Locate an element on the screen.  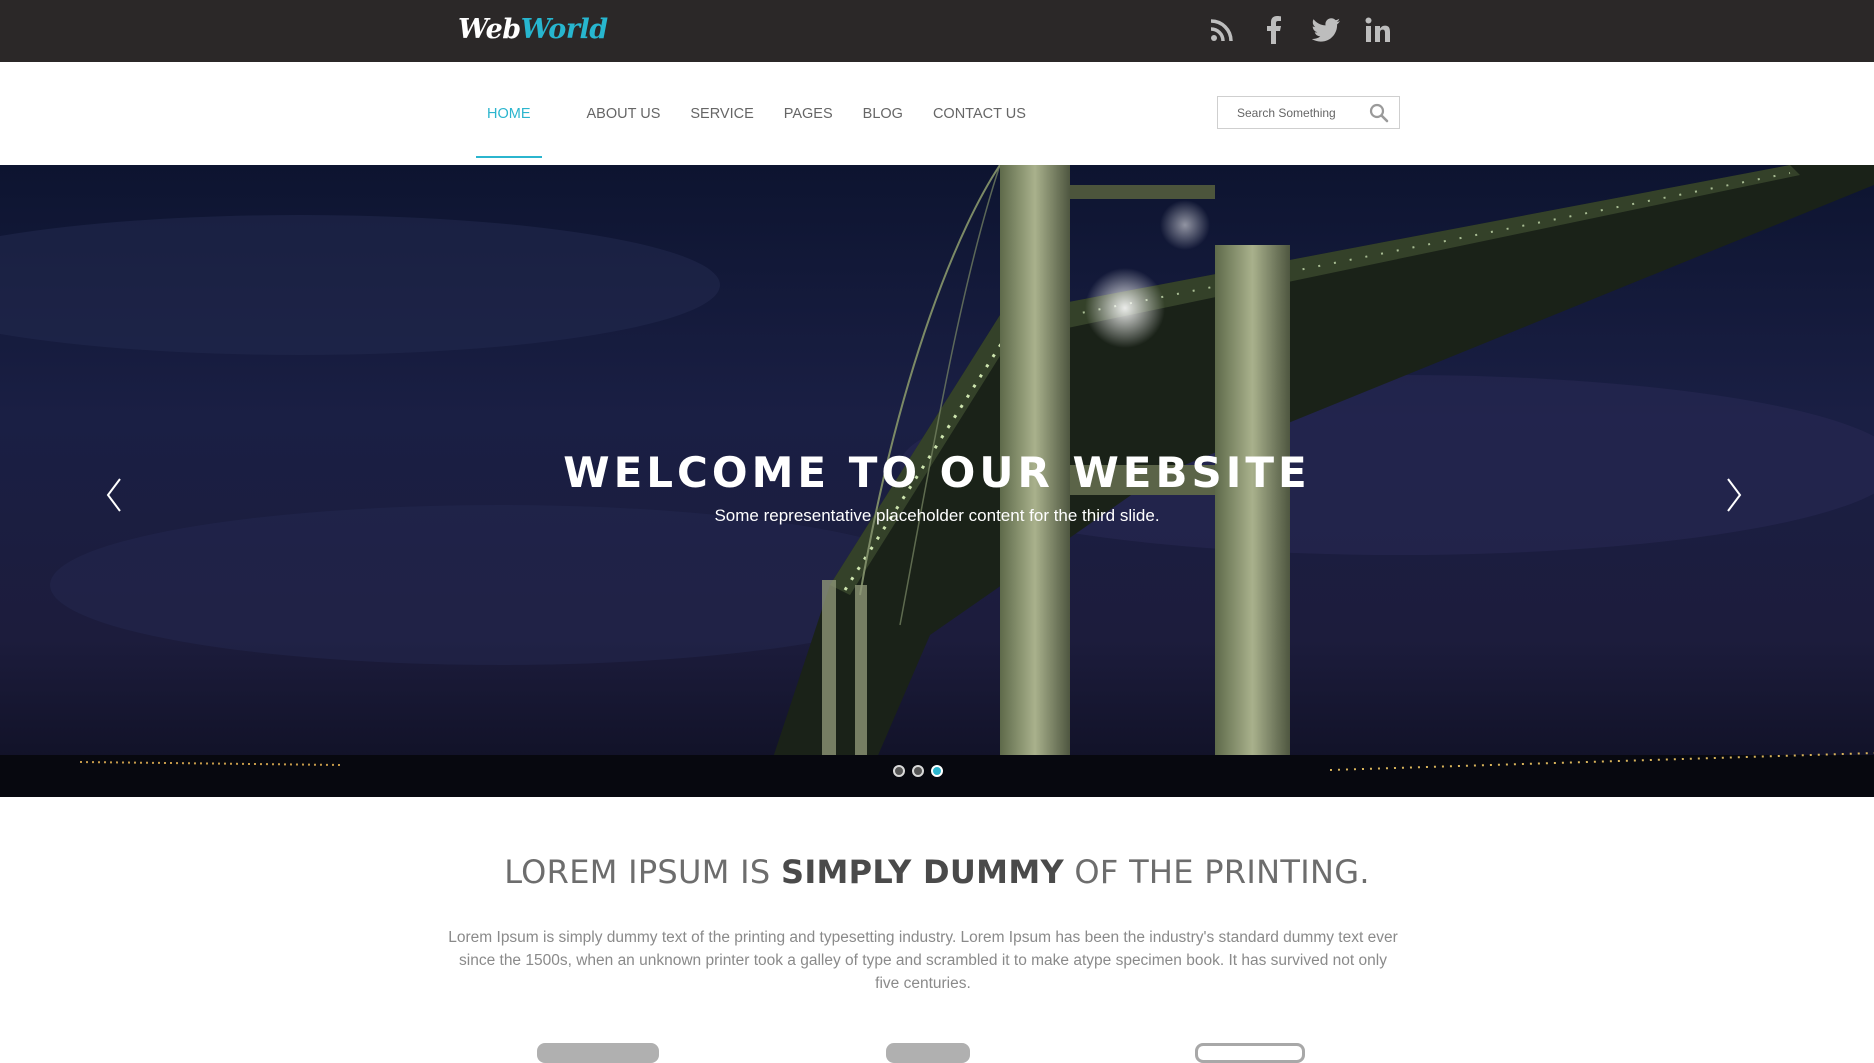
nav-item-service: SERVICE is located at coordinates (721, 113).